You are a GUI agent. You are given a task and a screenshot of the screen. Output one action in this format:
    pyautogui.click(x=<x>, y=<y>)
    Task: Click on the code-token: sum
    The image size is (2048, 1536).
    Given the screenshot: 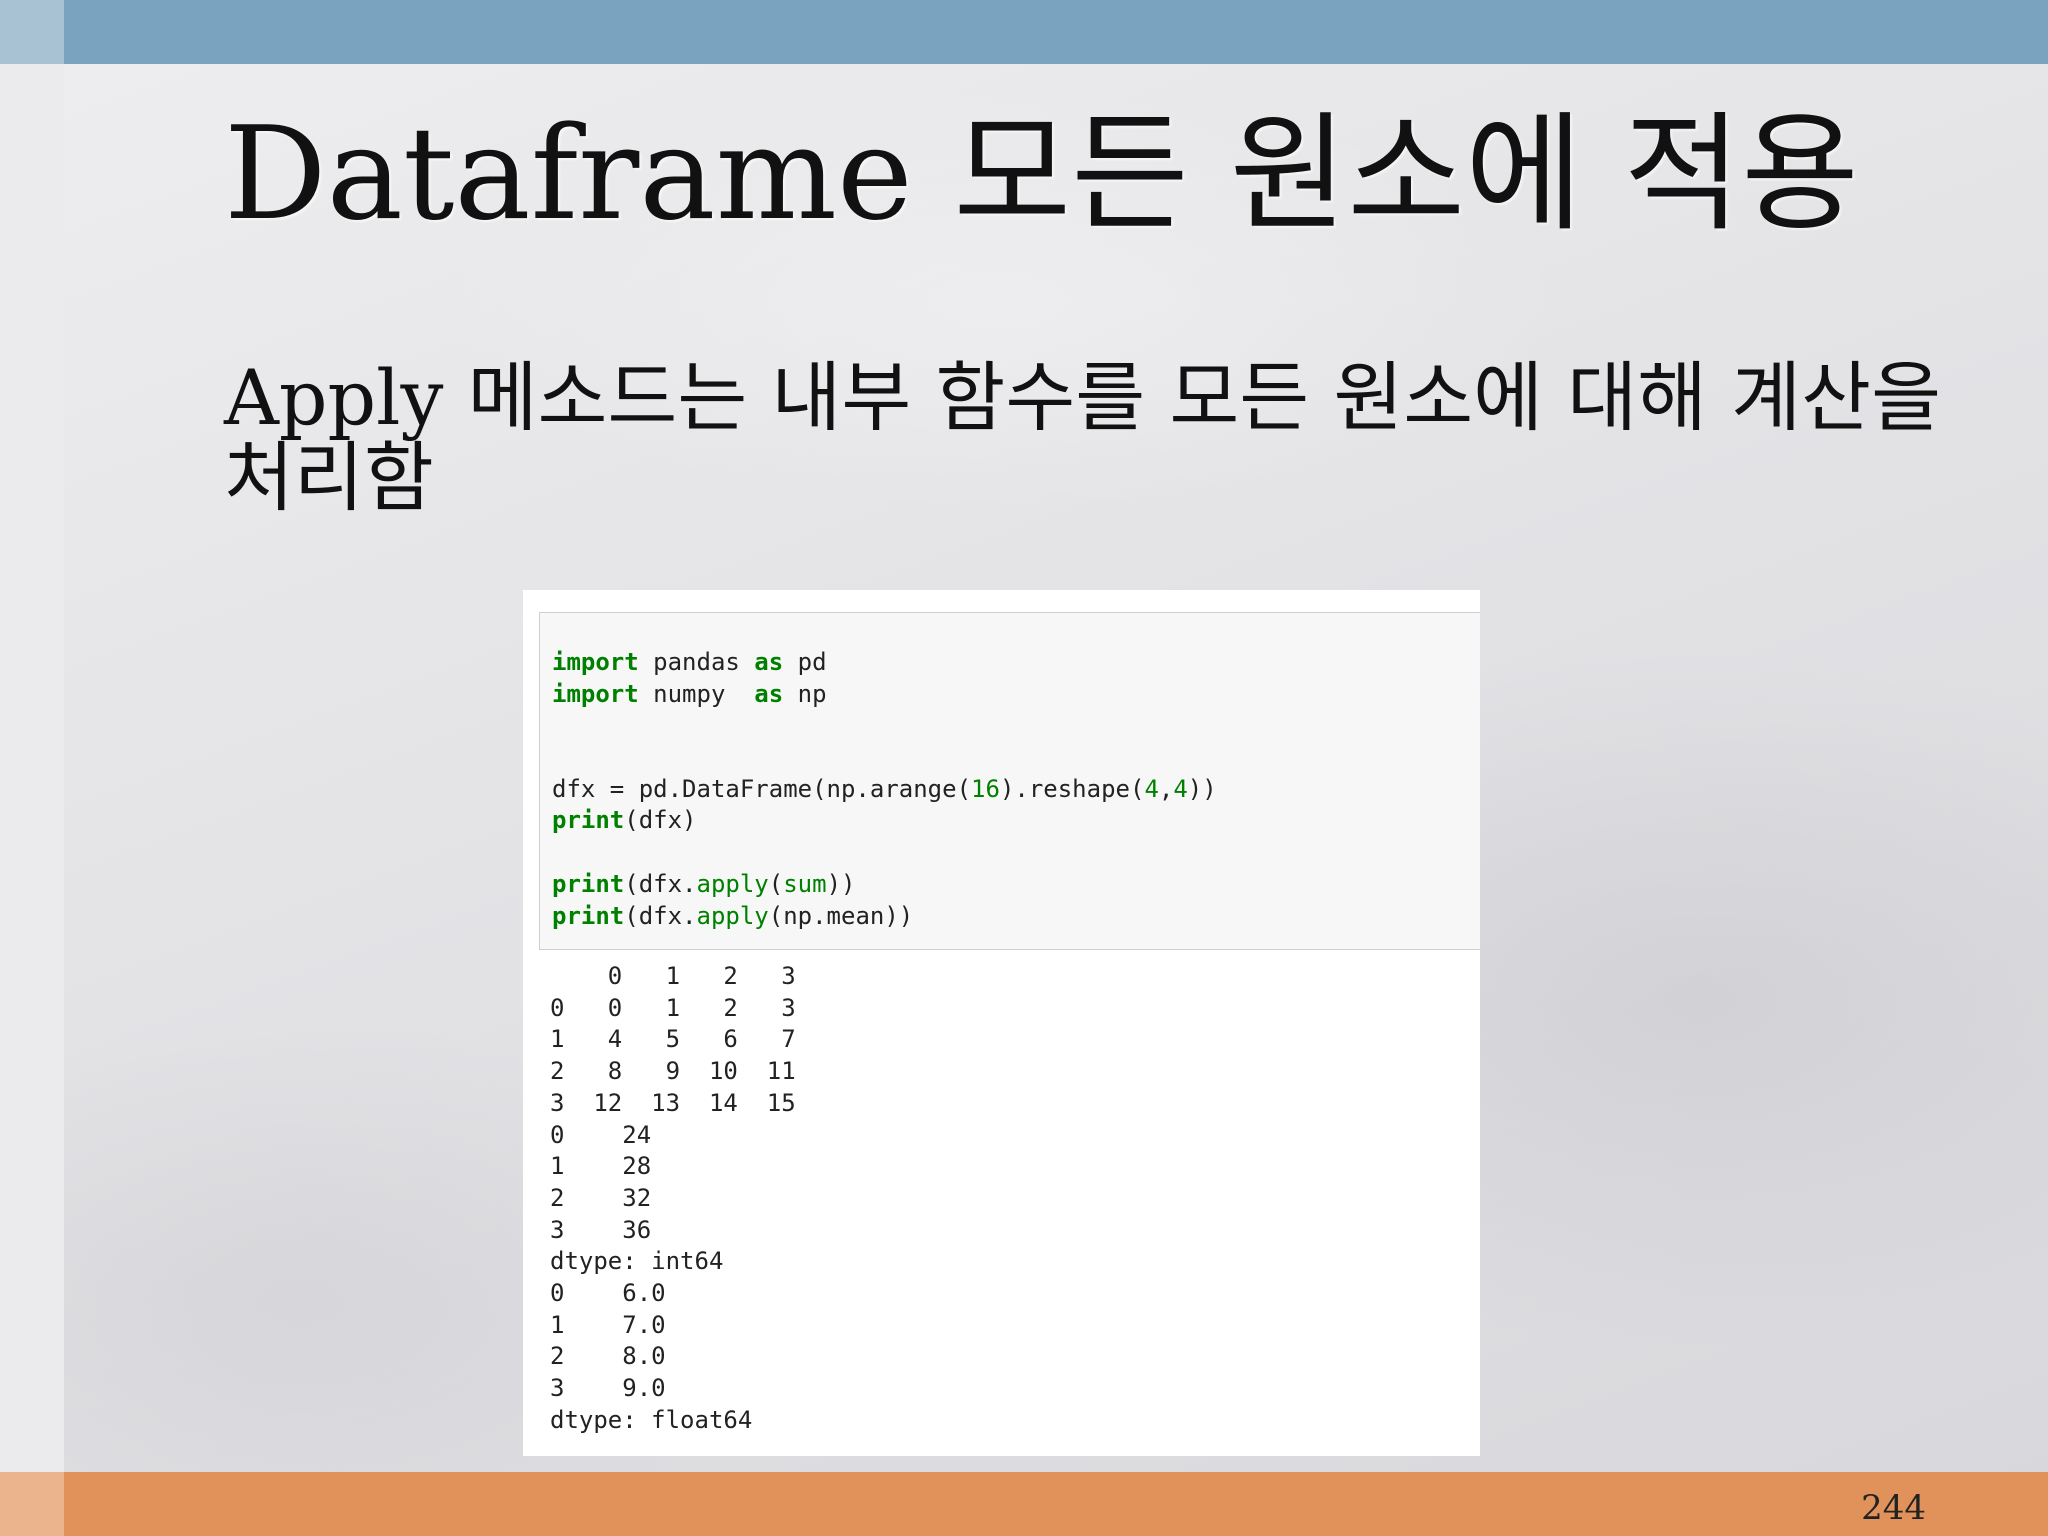 What is the action you would take?
    pyautogui.click(x=805, y=883)
    